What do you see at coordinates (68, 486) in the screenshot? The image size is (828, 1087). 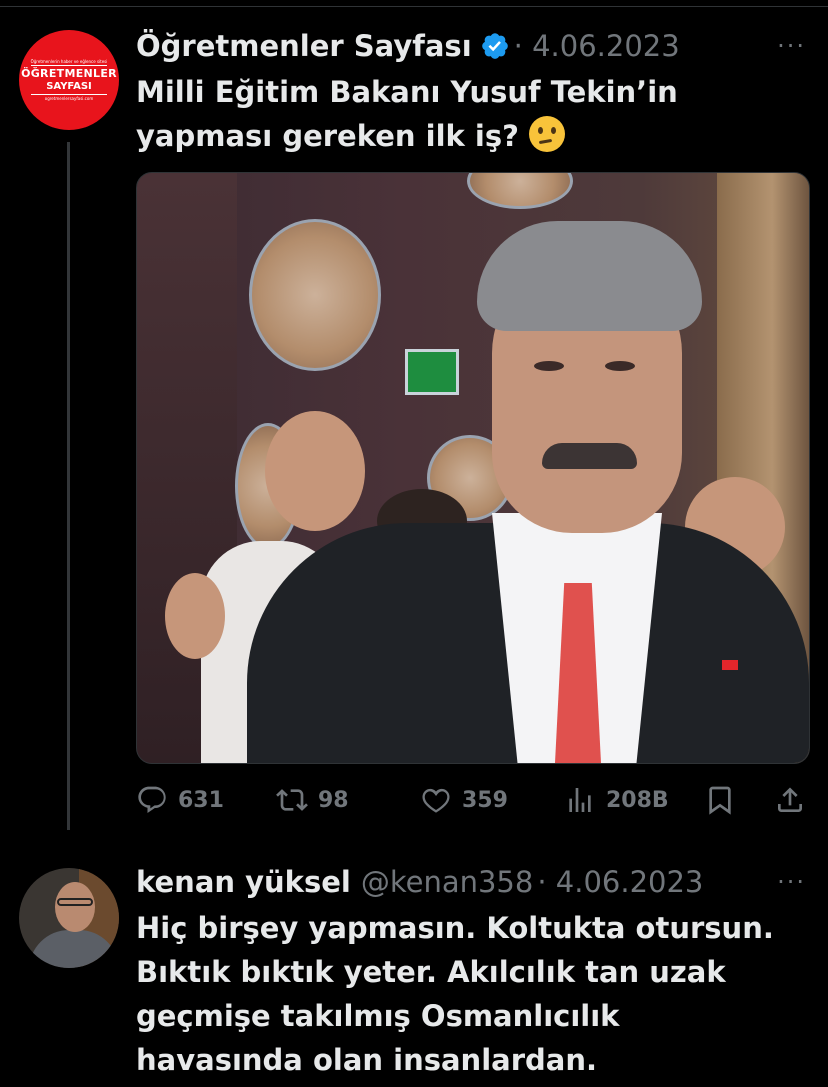 I see `thread-connector-line` at bounding box center [68, 486].